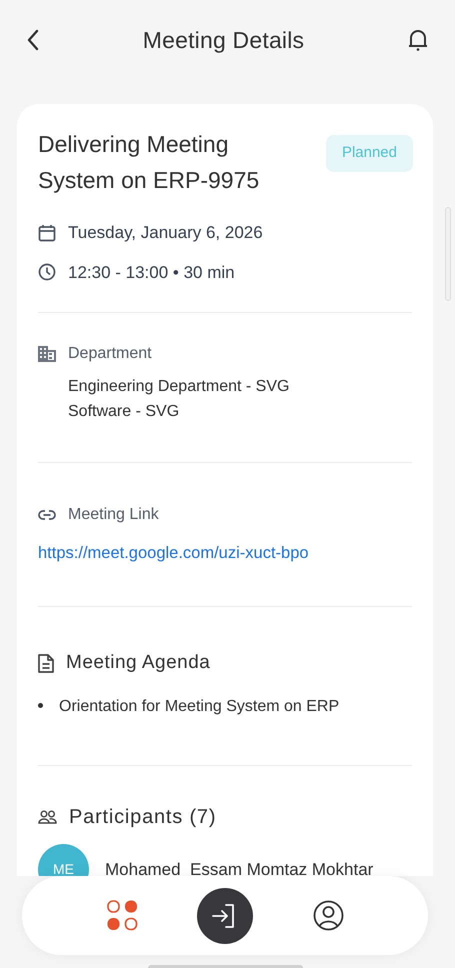 The height and width of the screenshot is (968, 455). What do you see at coordinates (63, 860) in the screenshot?
I see `avatar: ME` at bounding box center [63, 860].